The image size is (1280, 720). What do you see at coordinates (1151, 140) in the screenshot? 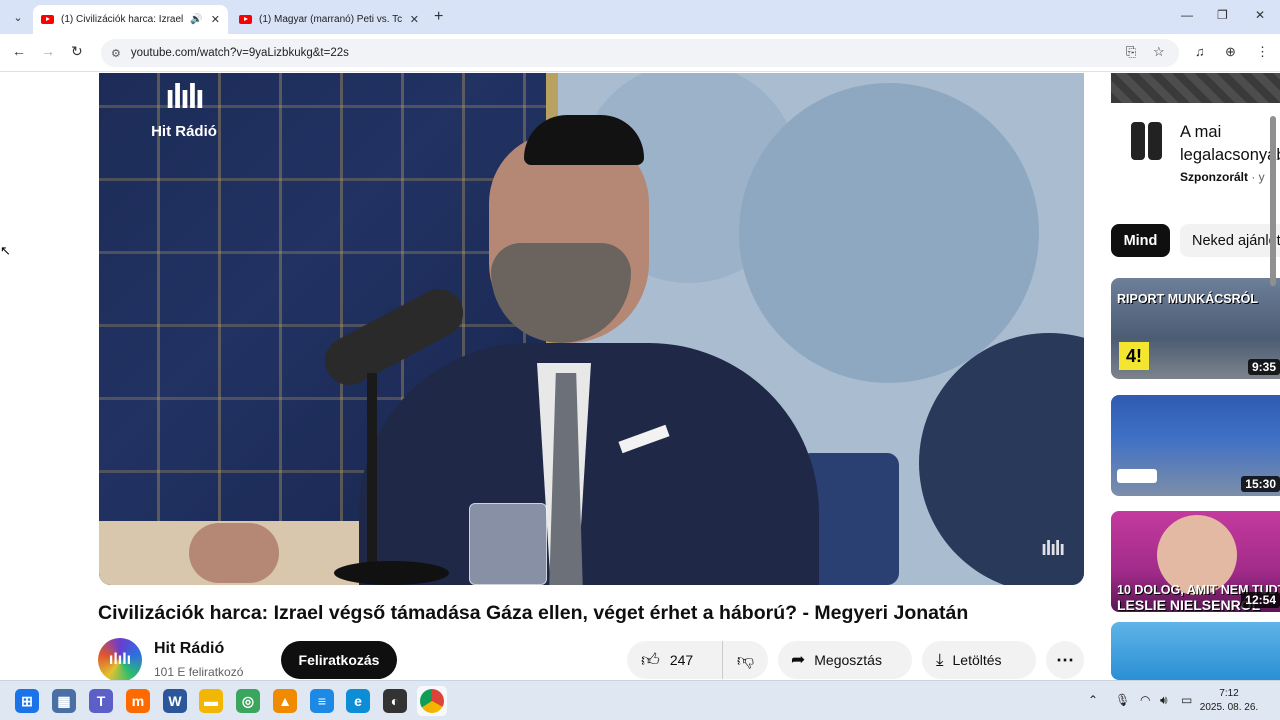
I see `ad-product-image` at bounding box center [1151, 140].